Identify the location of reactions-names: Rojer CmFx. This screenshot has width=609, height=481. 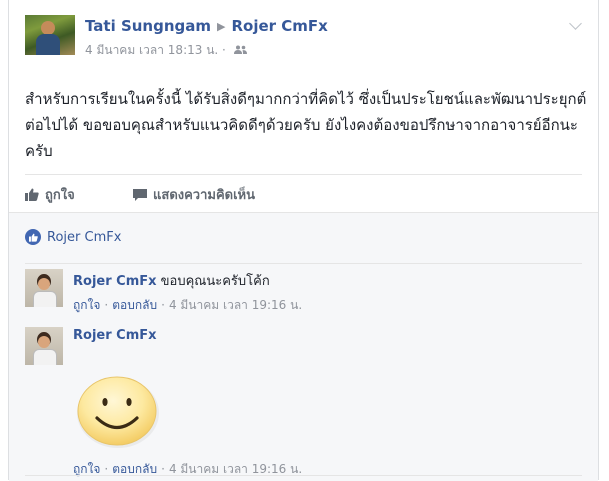
(84, 237).